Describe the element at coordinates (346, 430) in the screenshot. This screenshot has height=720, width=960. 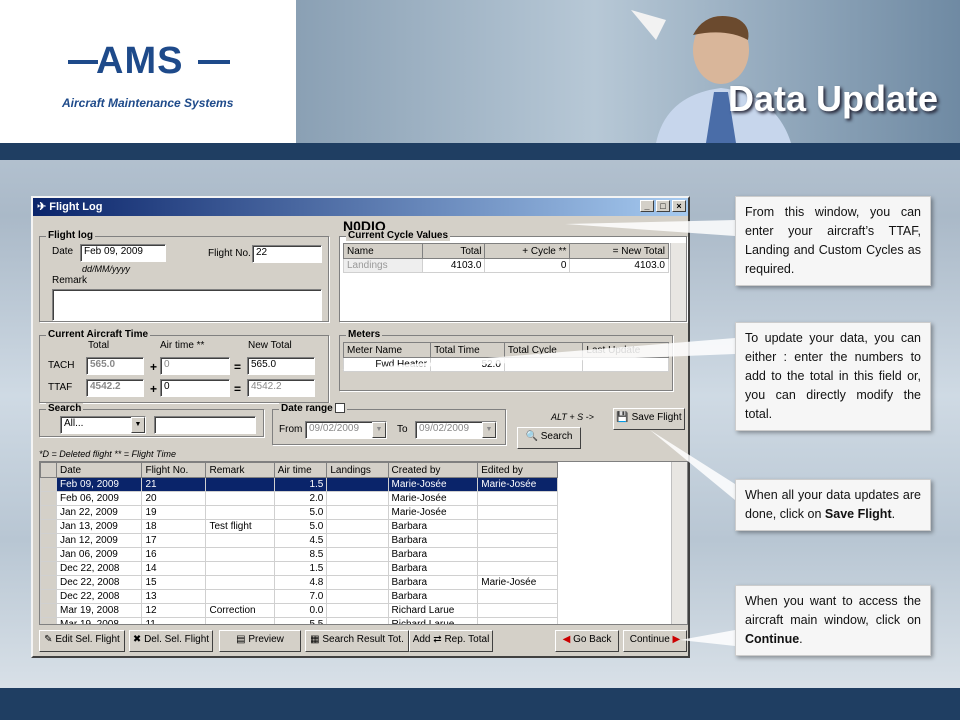
I see `from-date-field: 09/02/2009 ▼` at that location.